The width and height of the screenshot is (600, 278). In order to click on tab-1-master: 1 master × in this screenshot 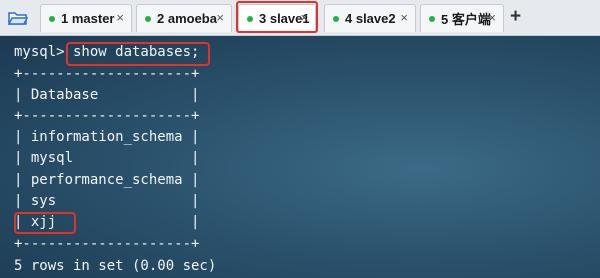, I will do `click(86, 18)`.